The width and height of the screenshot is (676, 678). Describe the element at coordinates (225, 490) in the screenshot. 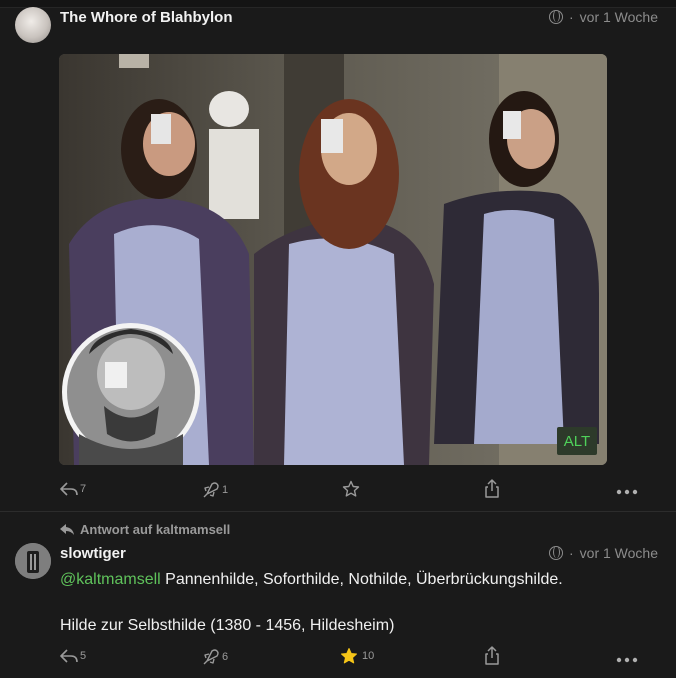

I see `boost-count: 1` at that location.